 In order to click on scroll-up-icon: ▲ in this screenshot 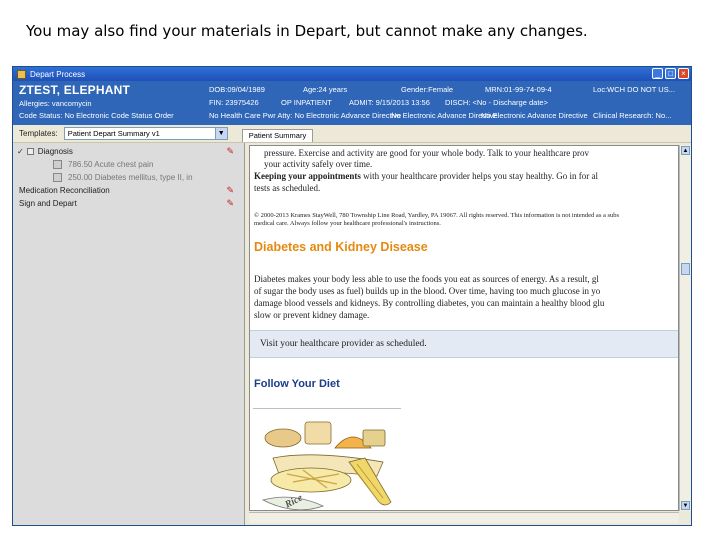, I will do `click(685, 150)`.